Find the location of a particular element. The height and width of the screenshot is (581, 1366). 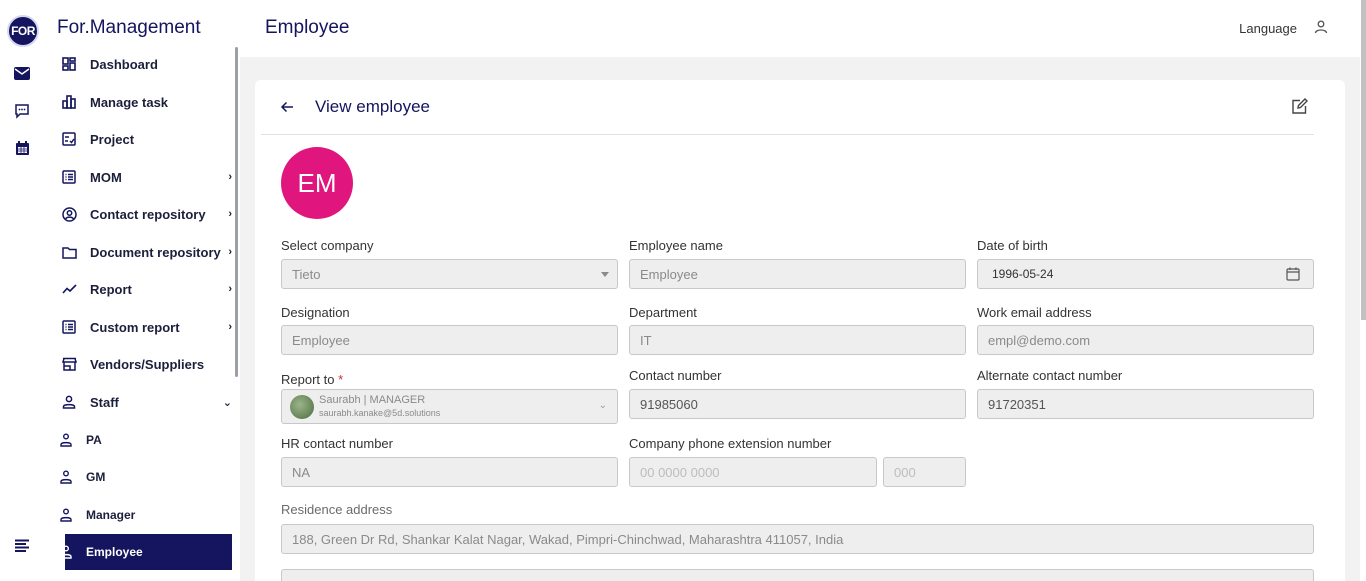

alt-contact-value: 91720351 is located at coordinates (1017, 404).